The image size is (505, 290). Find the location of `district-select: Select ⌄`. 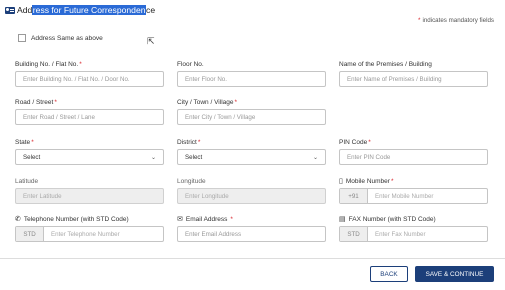

district-select: Select ⌄ is located at coordinates (251, 157).